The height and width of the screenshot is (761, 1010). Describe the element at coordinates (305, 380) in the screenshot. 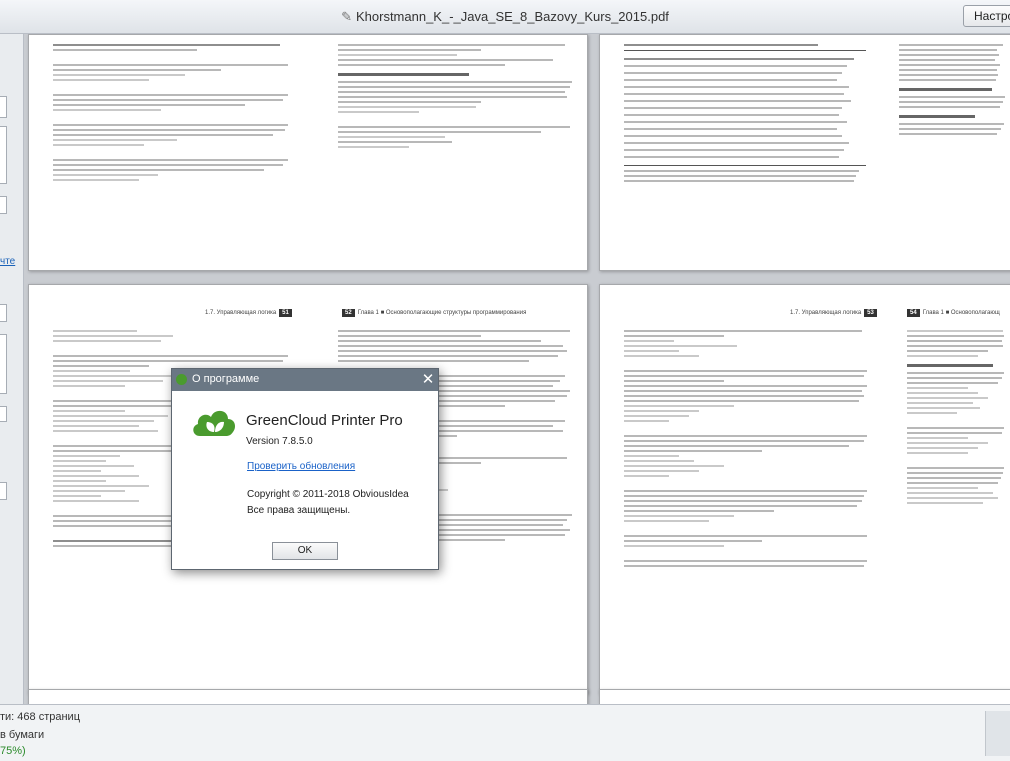

I see `dialog-titlebar: О программе ✕` at that location.